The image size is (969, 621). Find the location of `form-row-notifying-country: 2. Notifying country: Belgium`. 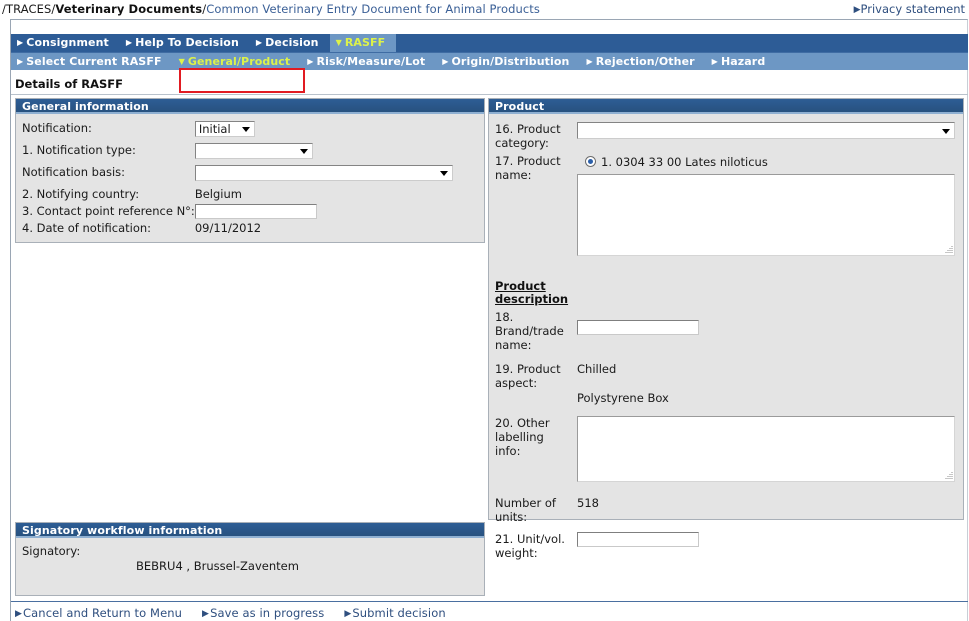

form-row-notifying-country: 2. Notifying country: Belgium is located at coordinates (250, 194).